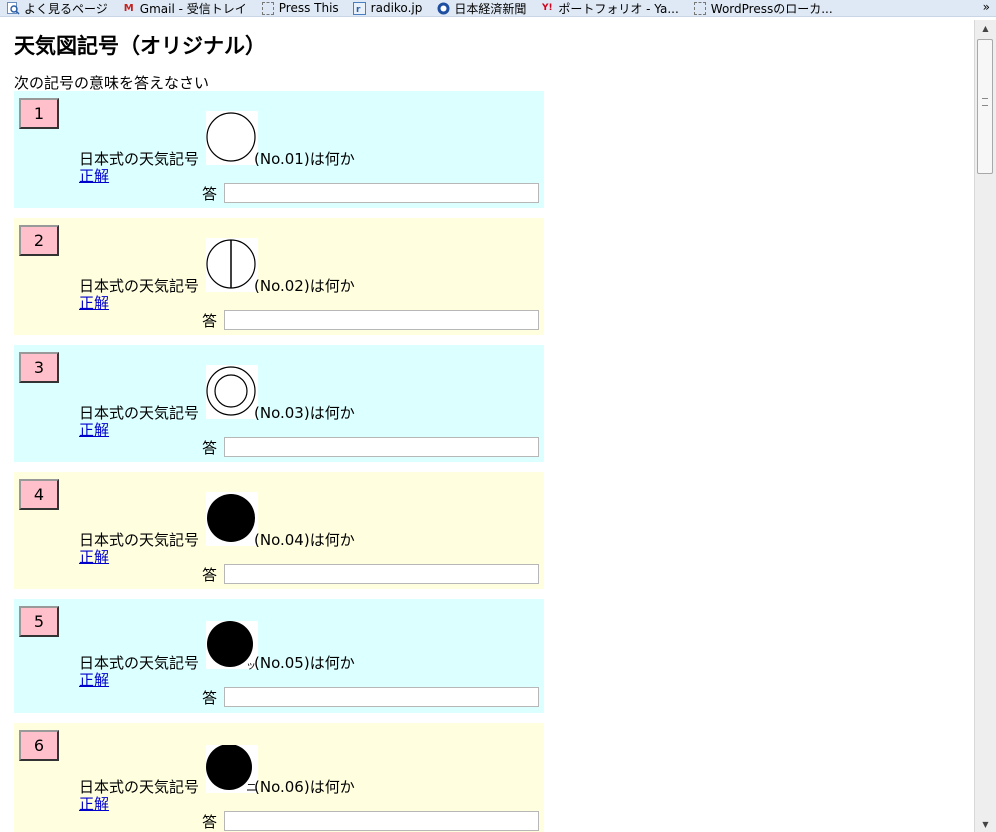  I want to click on question-block: 5 日本式の天気記号 ッ (No.05)は何か 正解 答, so click(279, 656).